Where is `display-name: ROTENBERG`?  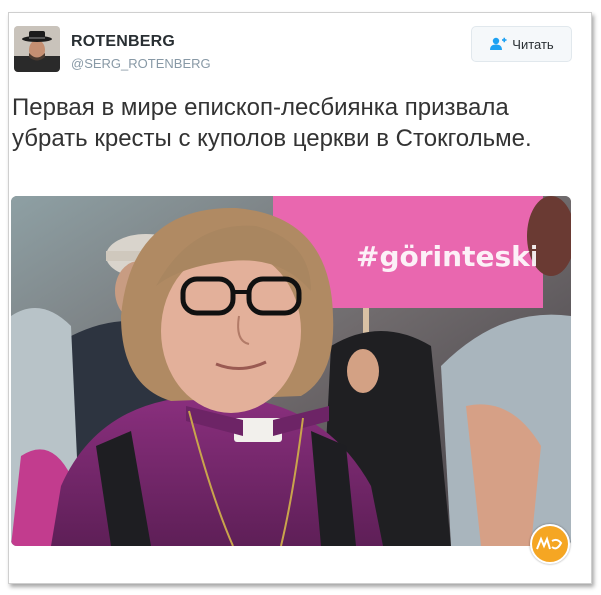 display-name: ROTENBERG is located at coordinates (123, 42).